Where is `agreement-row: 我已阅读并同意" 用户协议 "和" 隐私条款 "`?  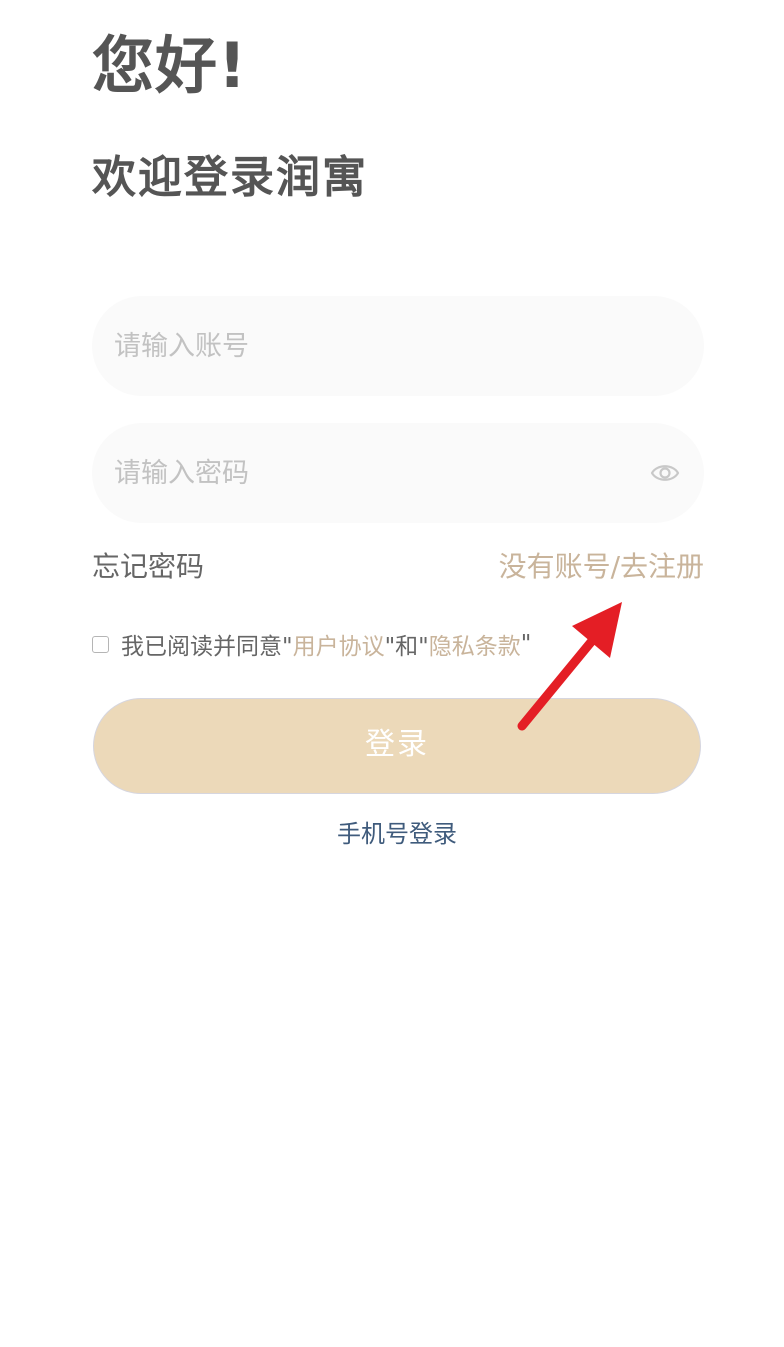 agreement-row: 我已阅读并同意" 用户协议 "和" 隐私条款 " is located at coordinates (311, 644).